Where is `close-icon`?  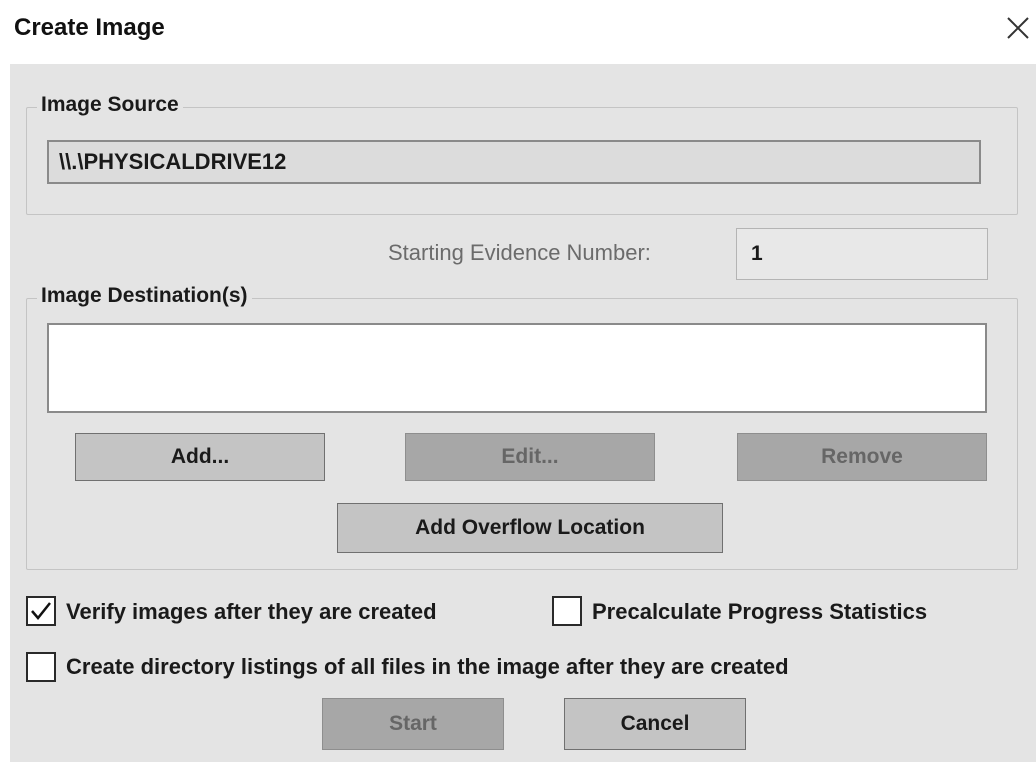 close-icon is located at coordinates (1018, 28).